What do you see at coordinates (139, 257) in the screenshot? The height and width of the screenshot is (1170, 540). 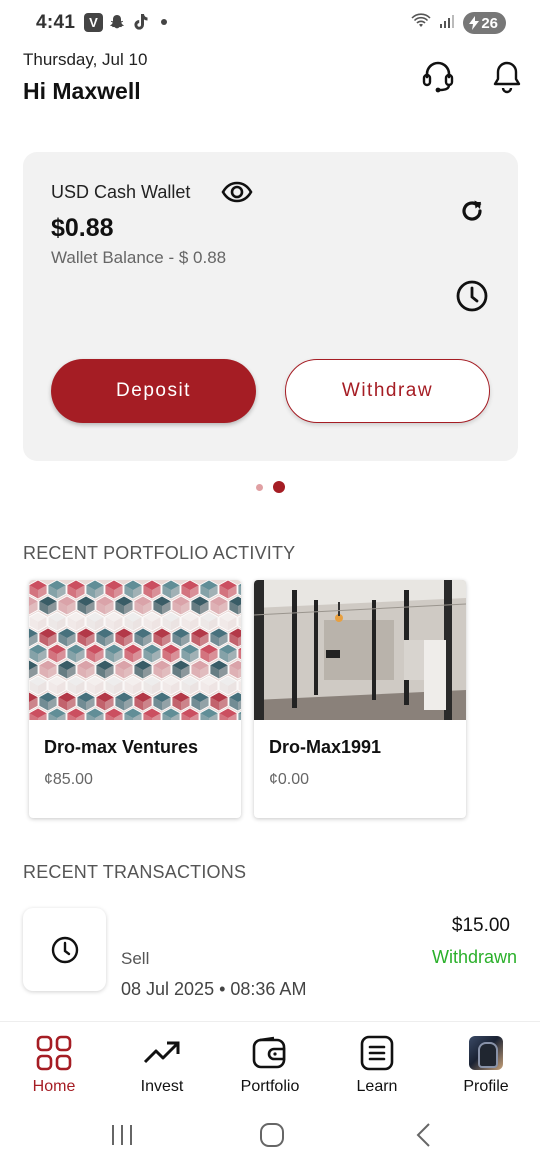 I see `wallet-balance-label: Wallet Balance - $ 0.88` at bounding box center [139, 257].